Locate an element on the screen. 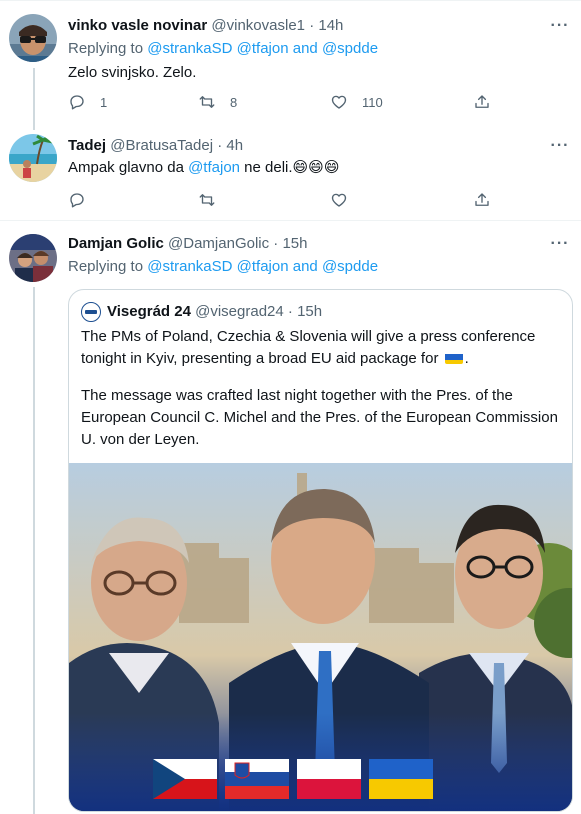 The image size is (581, 814). flag-poland is located at coordinates (329, 779).